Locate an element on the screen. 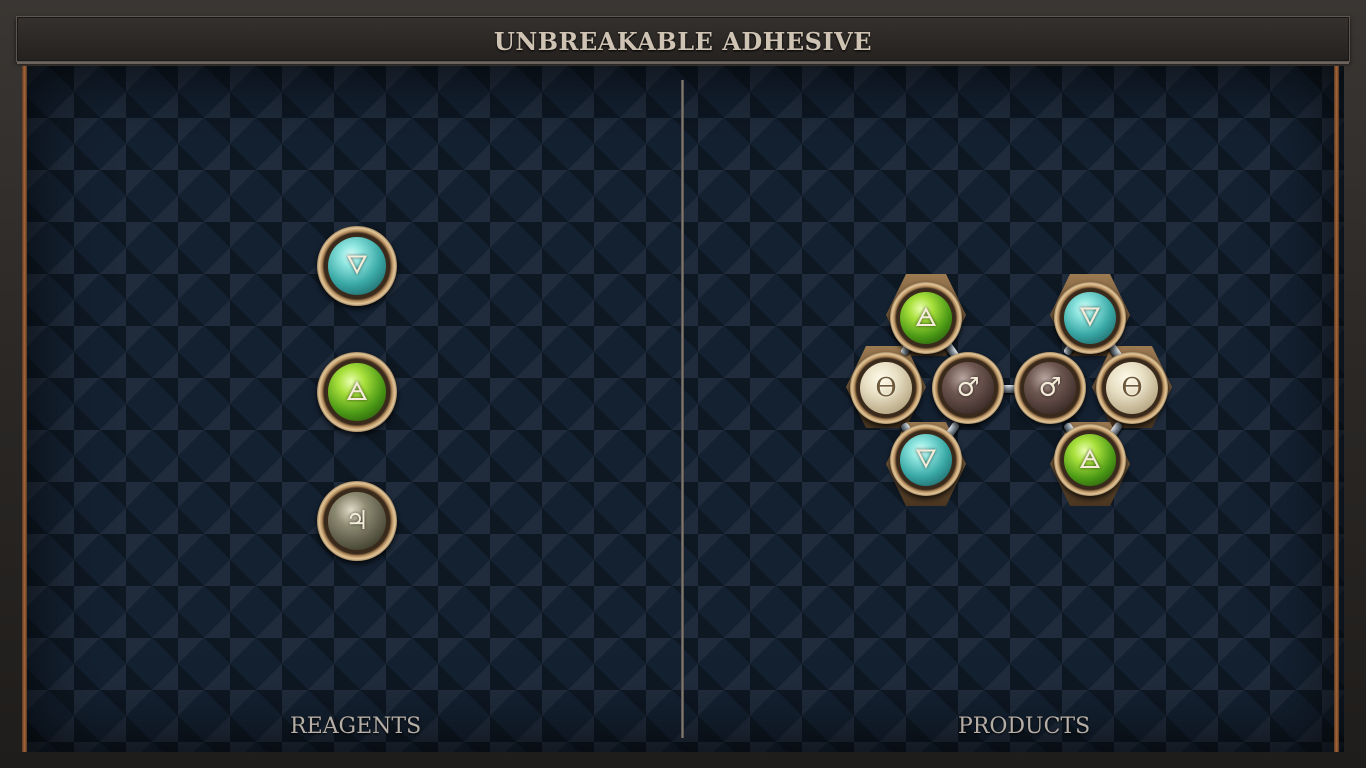 The height and width of the screenshot is (768, 1366). reagent-stone-atom: ♃ is located at coordinates (357, 521).